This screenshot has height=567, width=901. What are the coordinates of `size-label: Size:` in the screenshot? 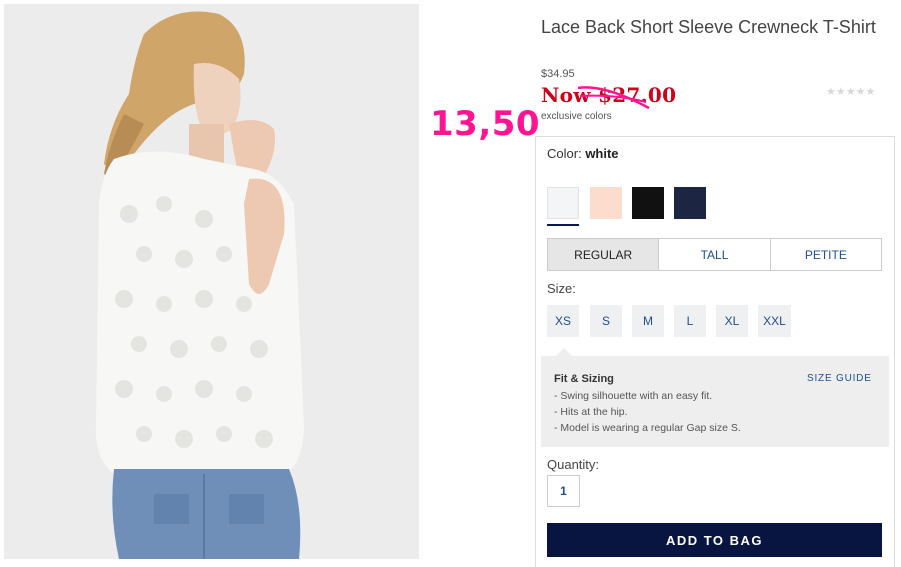 It's located at (561, 288).